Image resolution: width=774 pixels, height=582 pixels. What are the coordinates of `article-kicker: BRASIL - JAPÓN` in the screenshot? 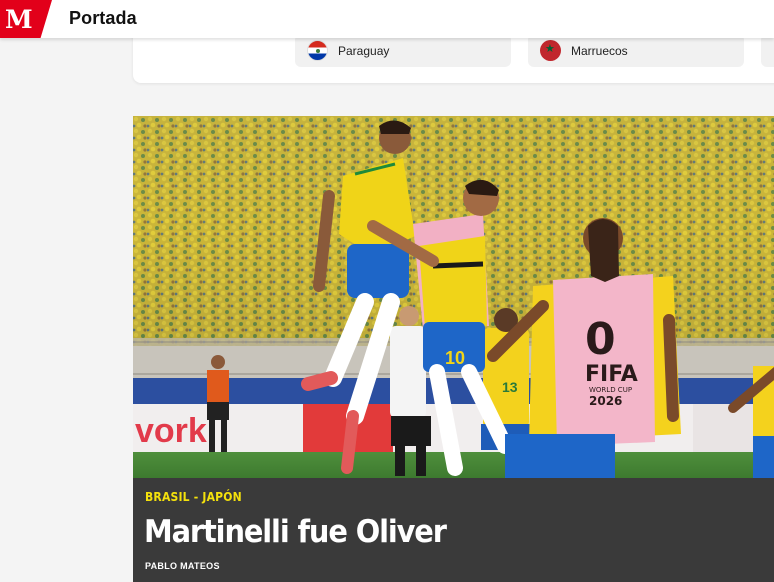 It's located at (193, 497).